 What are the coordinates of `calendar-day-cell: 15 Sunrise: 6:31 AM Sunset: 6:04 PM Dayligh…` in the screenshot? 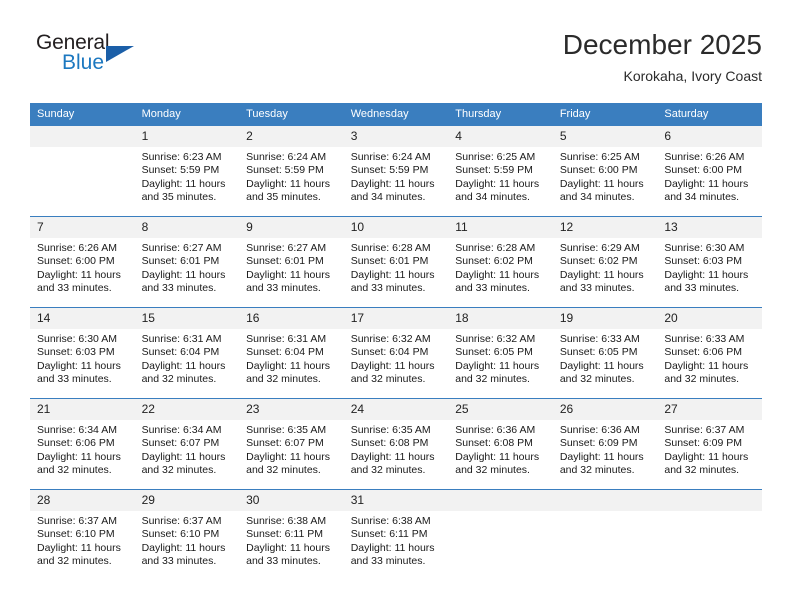 It's located at (187, 353).